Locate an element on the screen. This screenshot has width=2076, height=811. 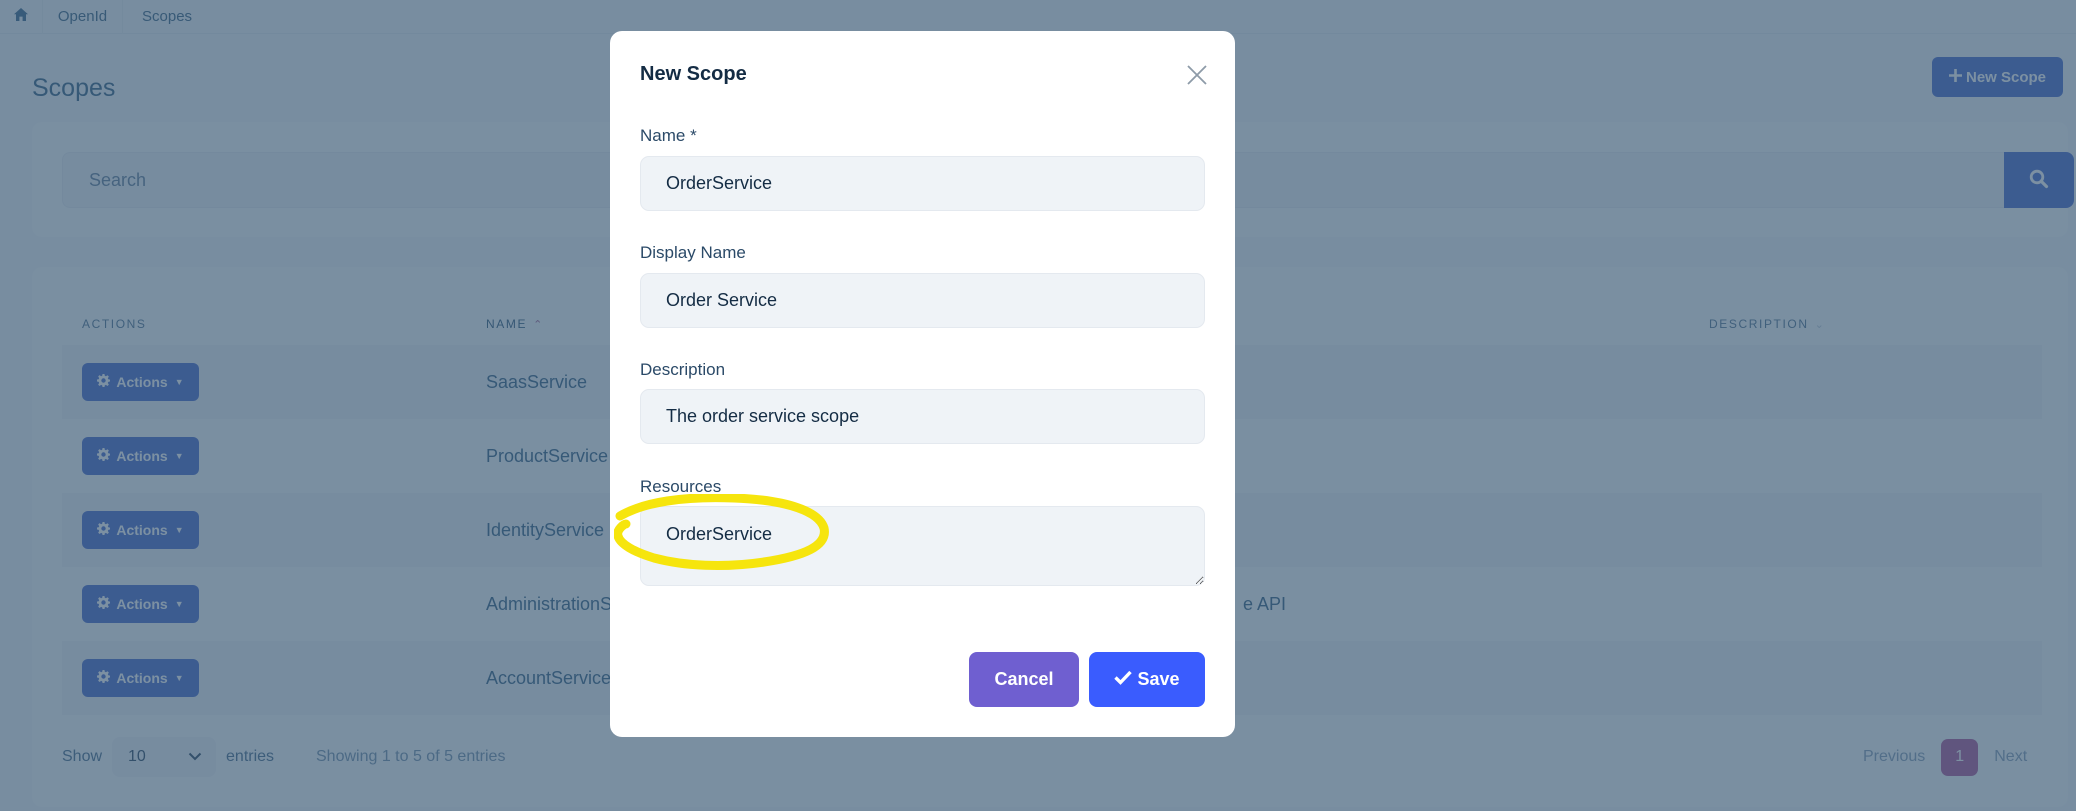
save-label: Save is located at coordinates (1158, 679).